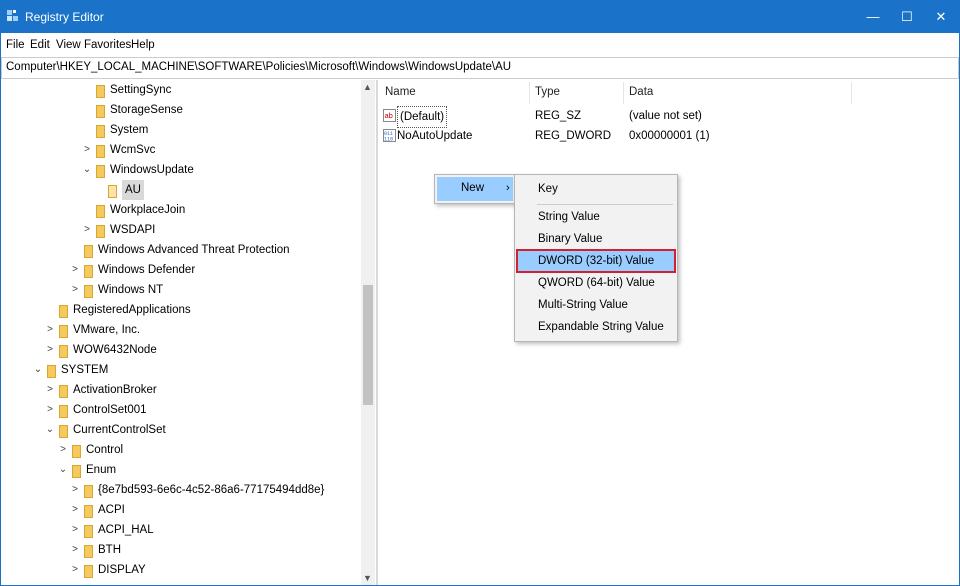 The height and width of the screenshot is (586, 960). I want to click on tree-node: > Control, so click(180, 450).